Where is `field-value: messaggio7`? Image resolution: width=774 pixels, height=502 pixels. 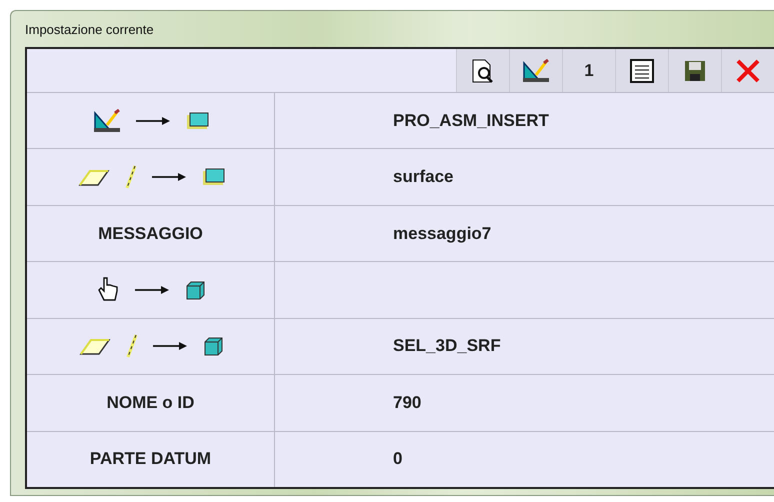
field-value: messaggio7 is located at coordinates (442, 234).